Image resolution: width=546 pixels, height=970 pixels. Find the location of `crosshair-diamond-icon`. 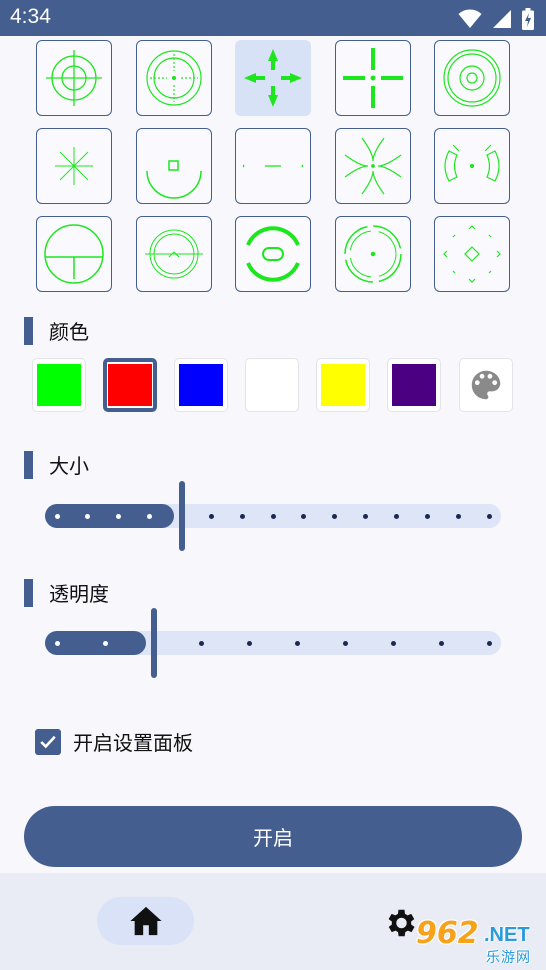

crosshair-diamond-icon is located at coordinates (472, 254).